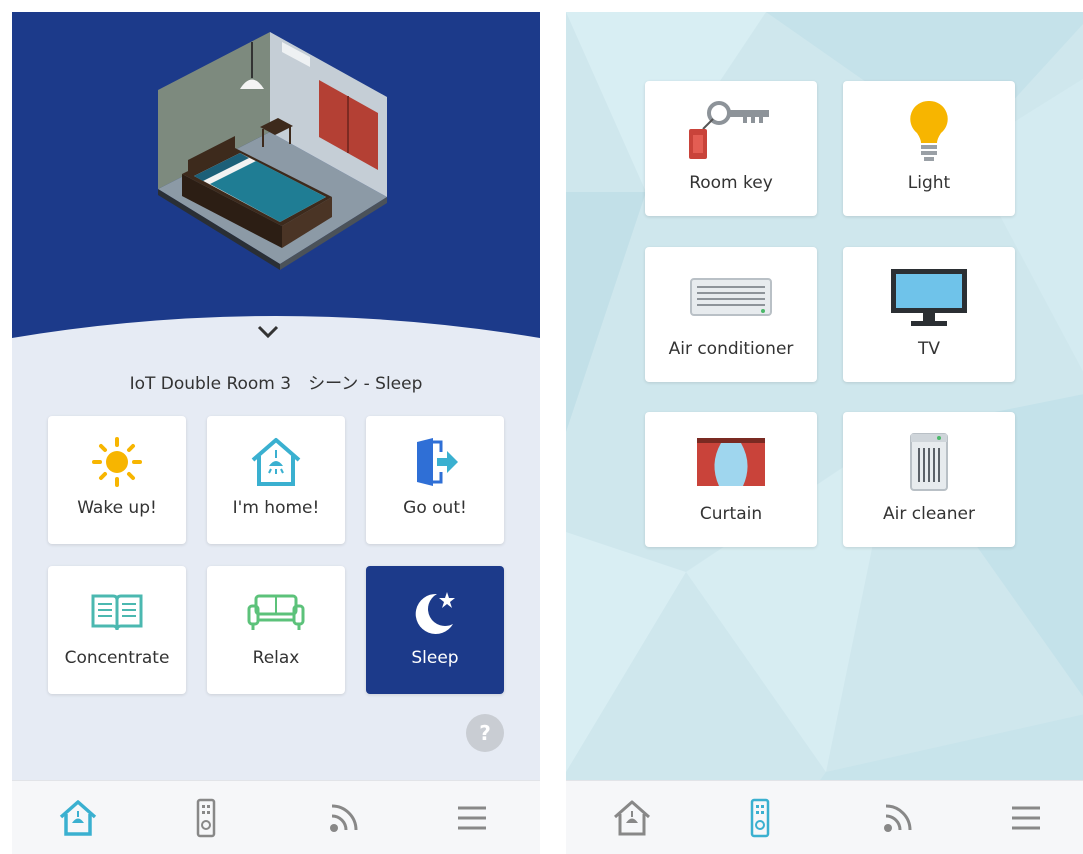  Describe the element at coordinates (435, 462) in the screenshot. I see `door-exit-icon` at that location.